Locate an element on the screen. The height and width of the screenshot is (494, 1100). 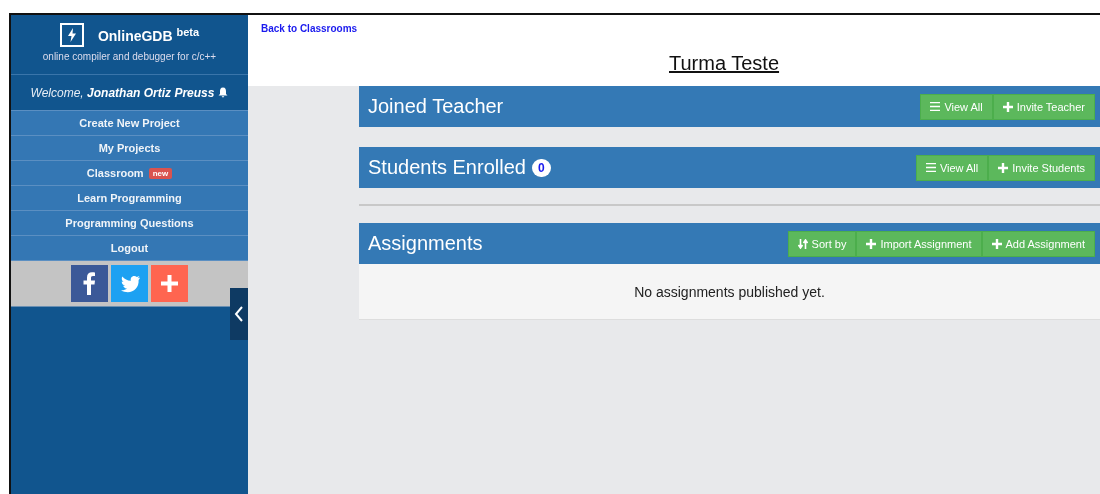
nav-item: Programming Questions is located at coordinates (129, 222).